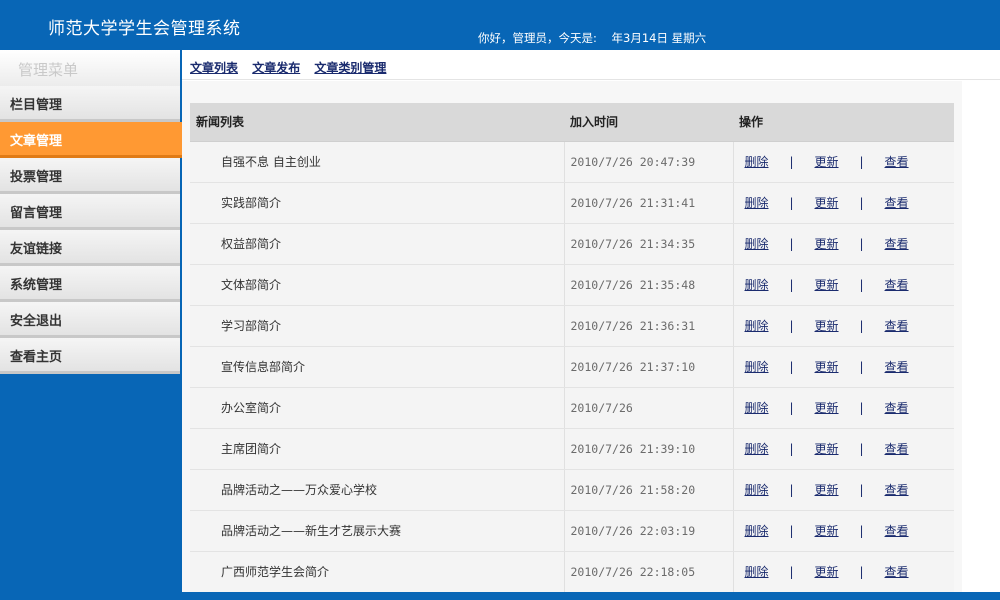 The height and width of the screenshot is (600, 1000). Describe the element at coordinates (377, 122) in the screenshot. I see `header-news-list: 新闻列表` at that location.